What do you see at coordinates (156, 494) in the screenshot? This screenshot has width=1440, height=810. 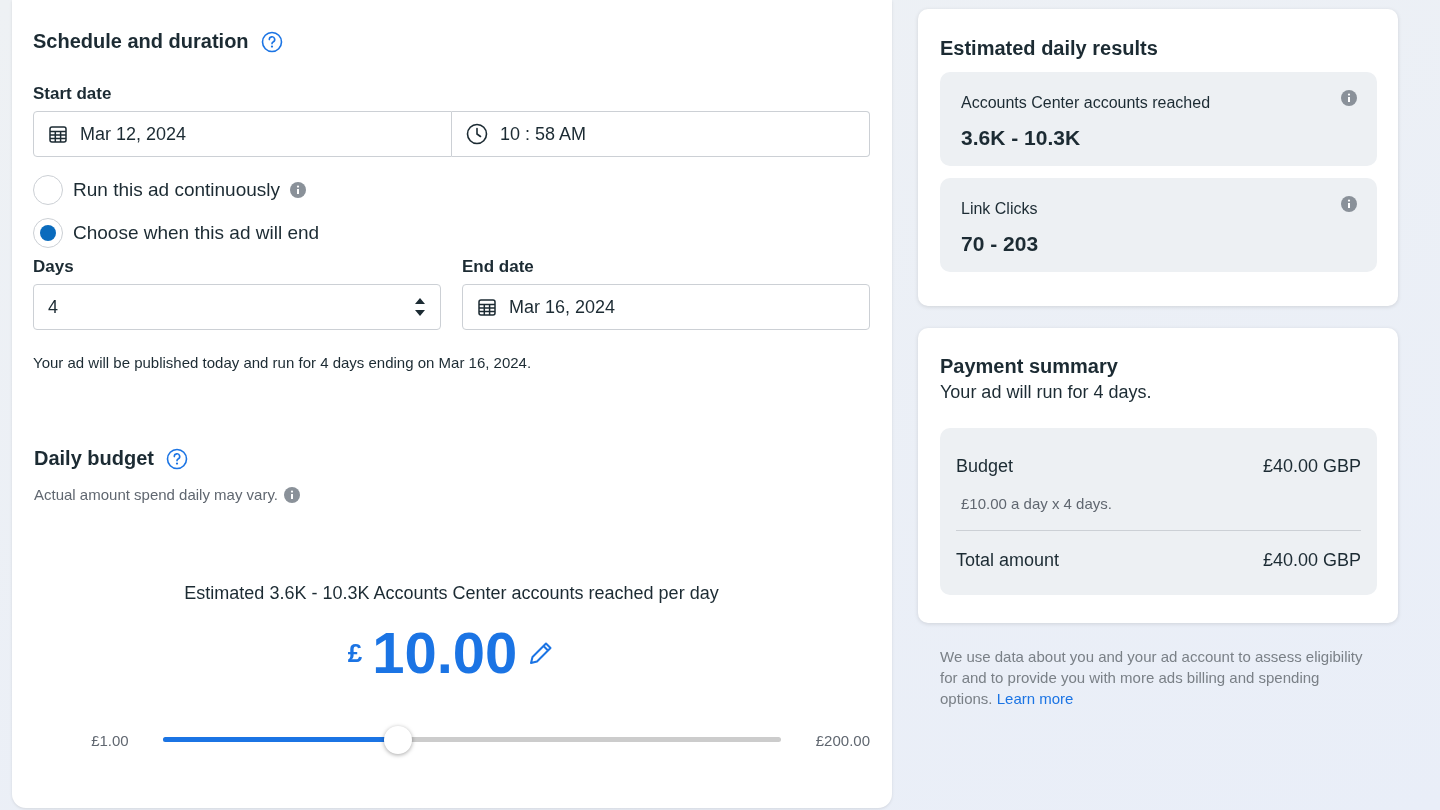 I see `hint-text: Actual amount spend daily may vary.` at bounding box center [156, 494].